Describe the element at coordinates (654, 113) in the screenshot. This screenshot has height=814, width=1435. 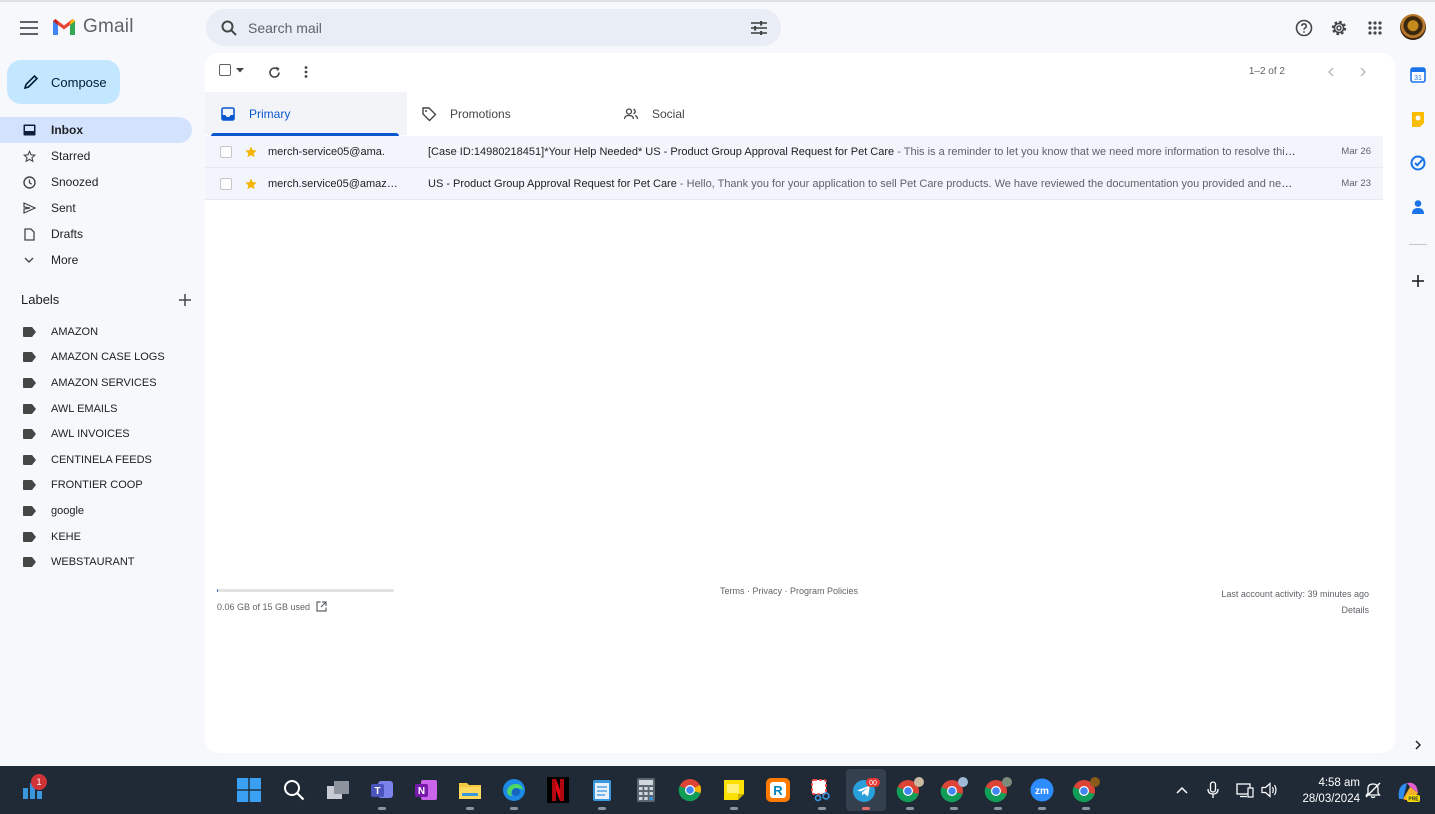
I see `tab-social: Social` at that location.